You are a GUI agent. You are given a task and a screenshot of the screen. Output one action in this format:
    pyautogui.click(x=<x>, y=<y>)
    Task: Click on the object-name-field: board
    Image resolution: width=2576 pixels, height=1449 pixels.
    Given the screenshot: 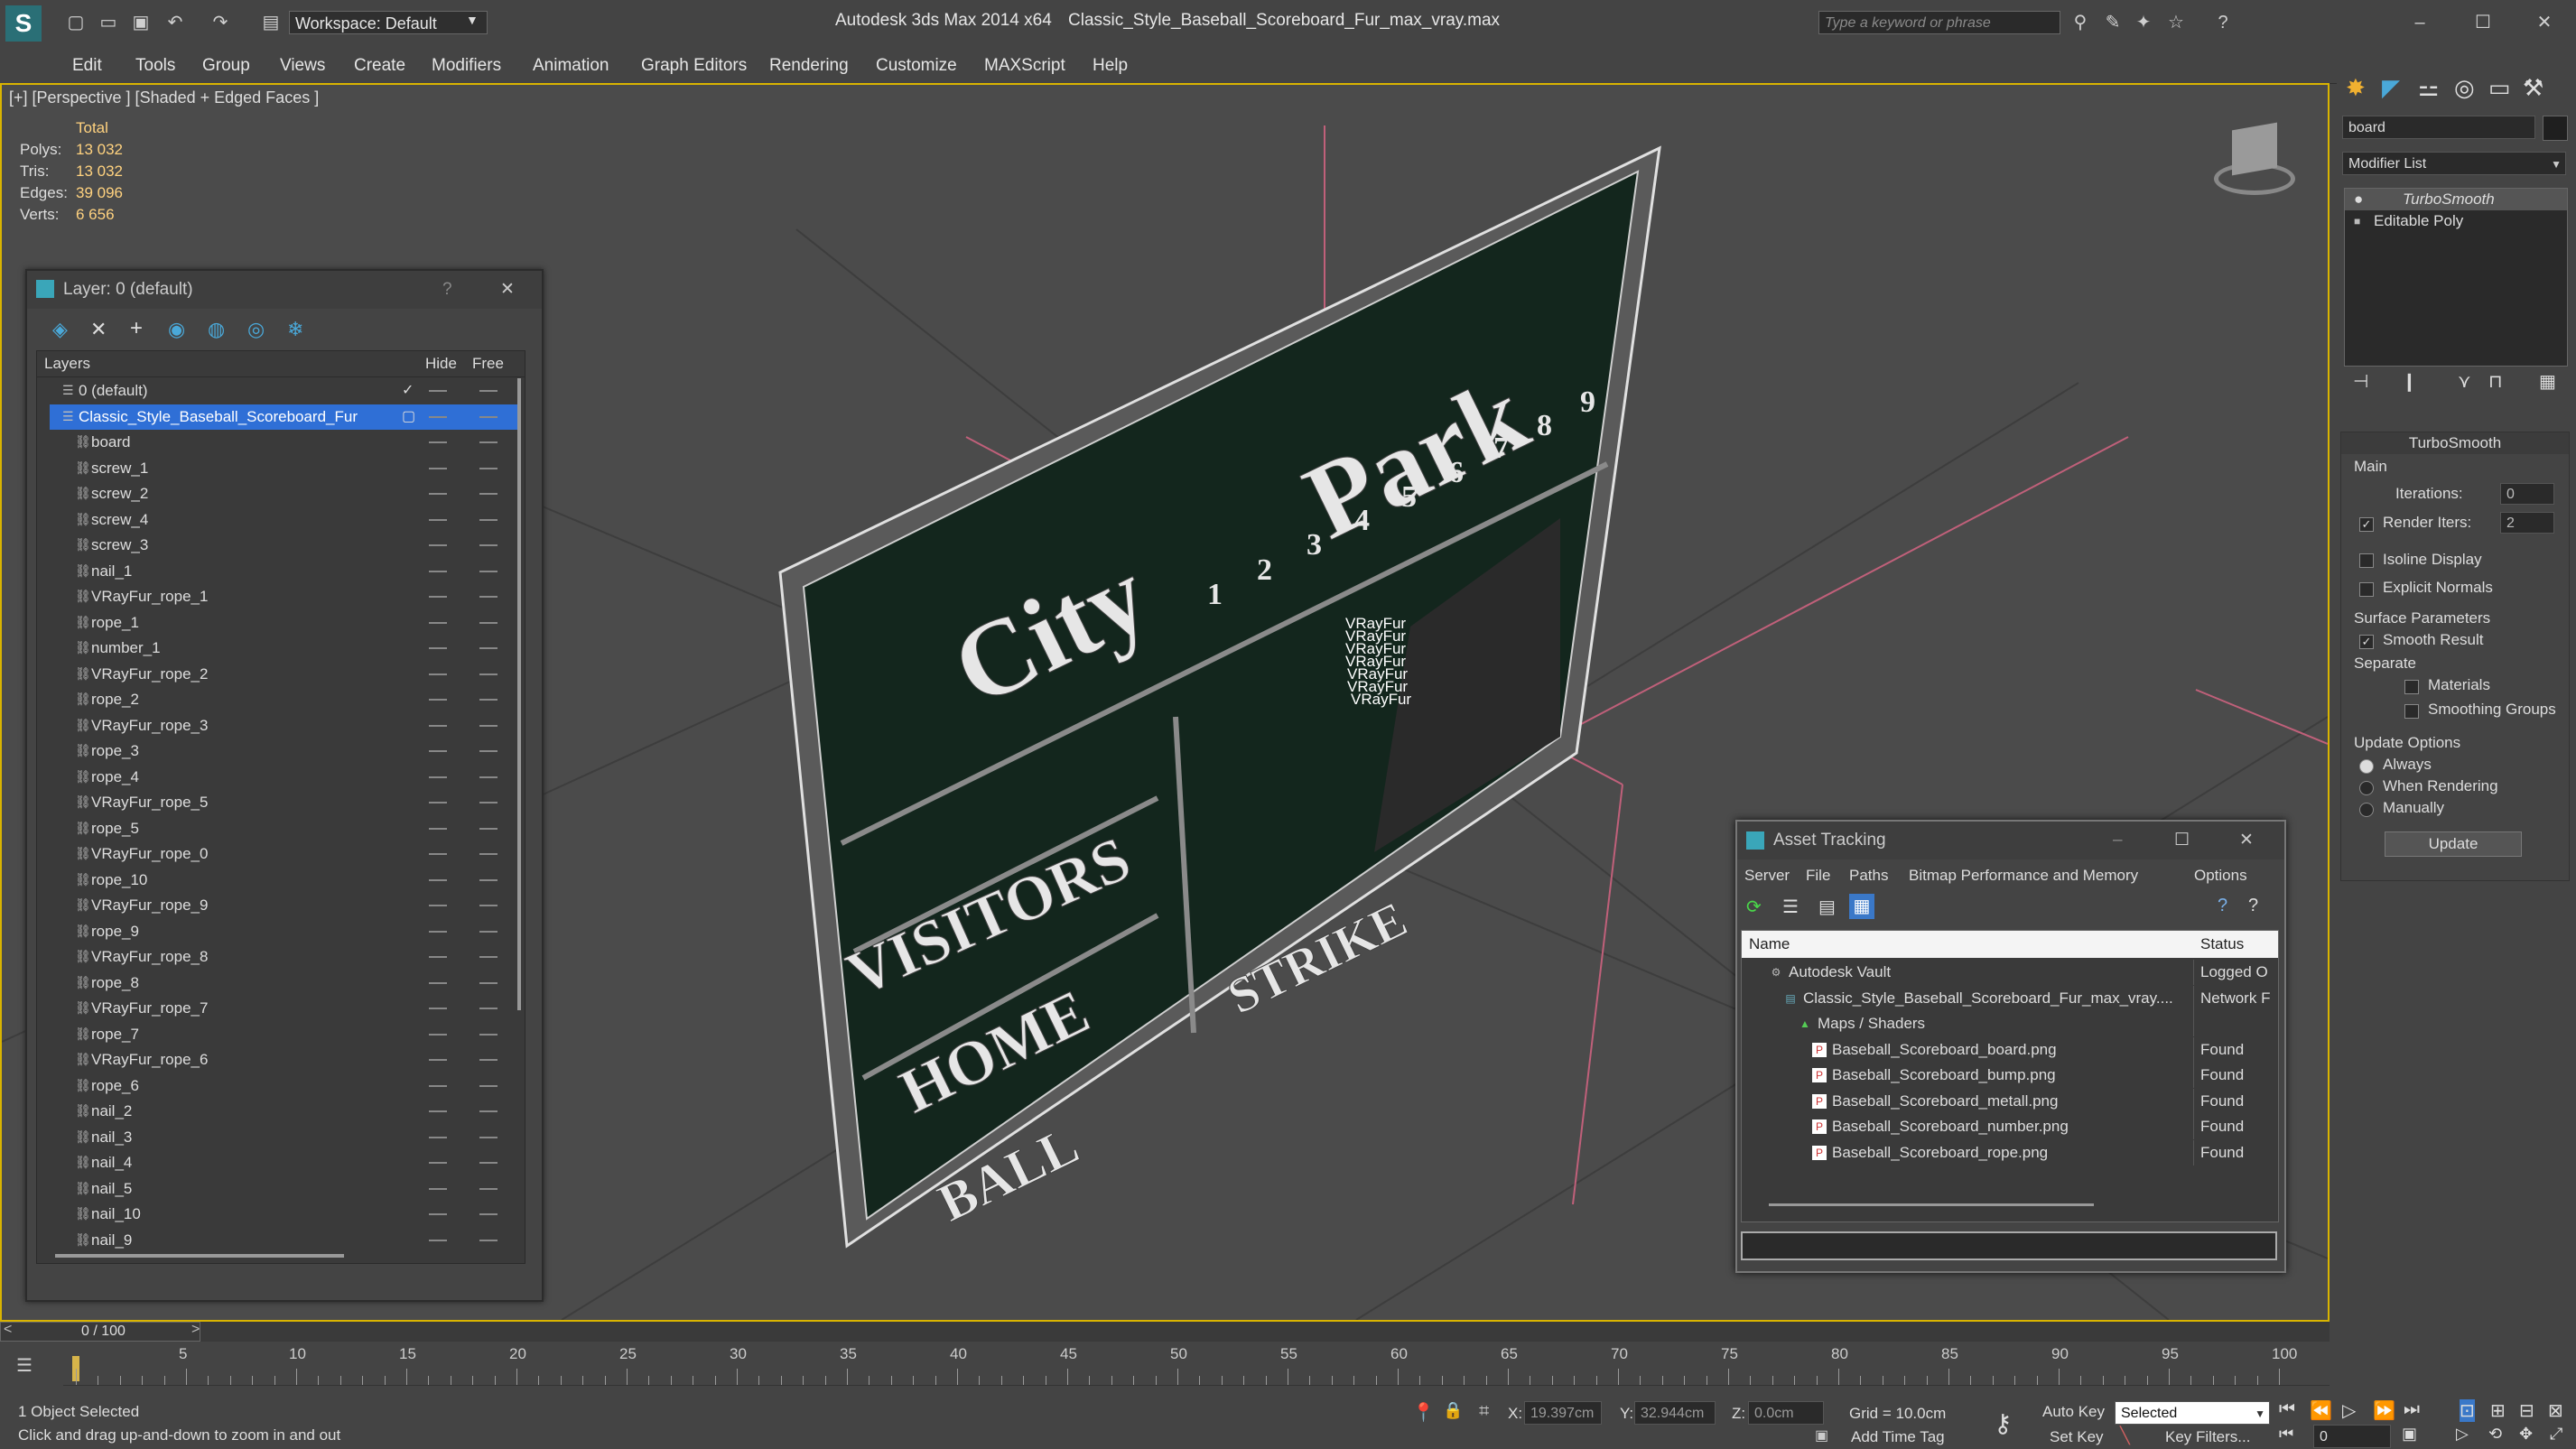 What is the action you would take?
    pyautogui.click(x=2438, y=127)
    